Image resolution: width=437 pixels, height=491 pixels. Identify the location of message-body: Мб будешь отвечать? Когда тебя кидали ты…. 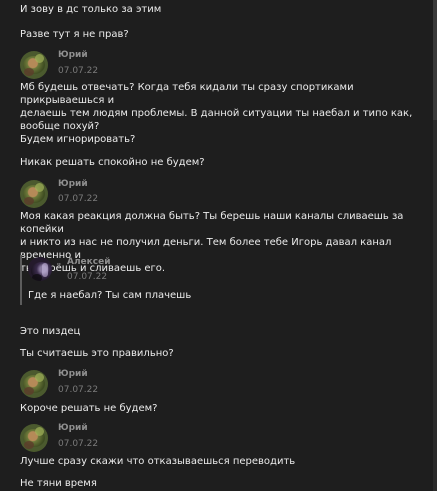
(220, 107).